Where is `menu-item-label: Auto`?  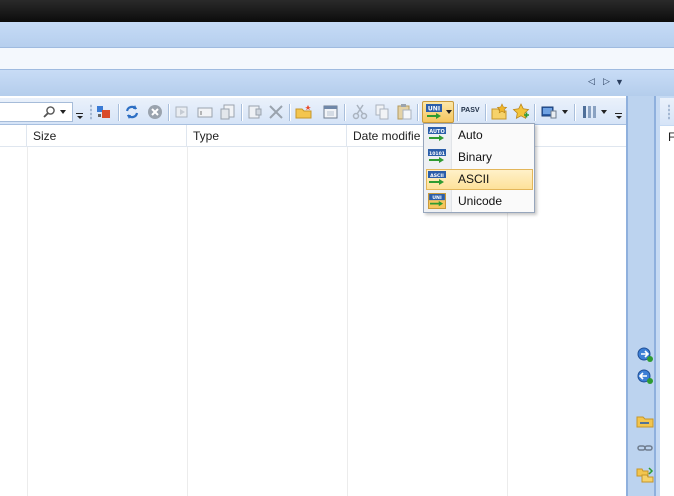 menu-item-label: Auto is located at coordinates (470, 135).